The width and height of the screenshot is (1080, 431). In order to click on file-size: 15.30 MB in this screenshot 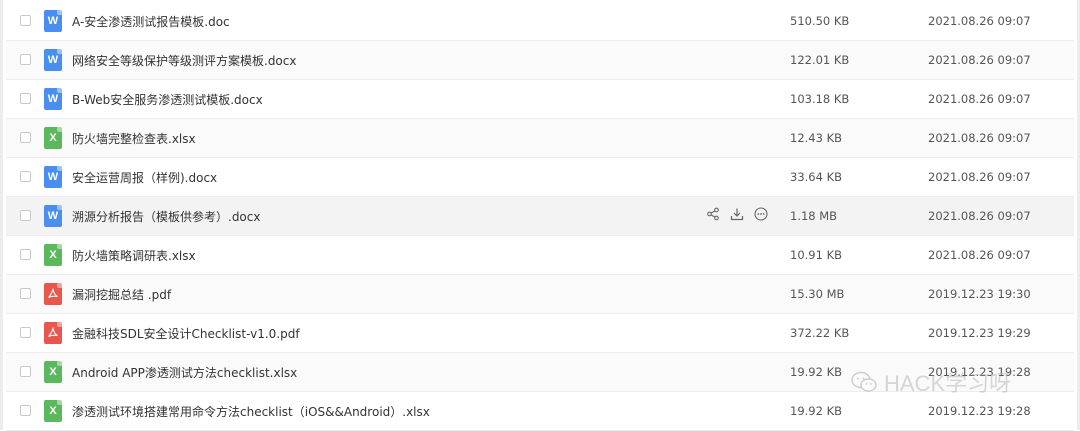, I will do `click(817, 294)`.